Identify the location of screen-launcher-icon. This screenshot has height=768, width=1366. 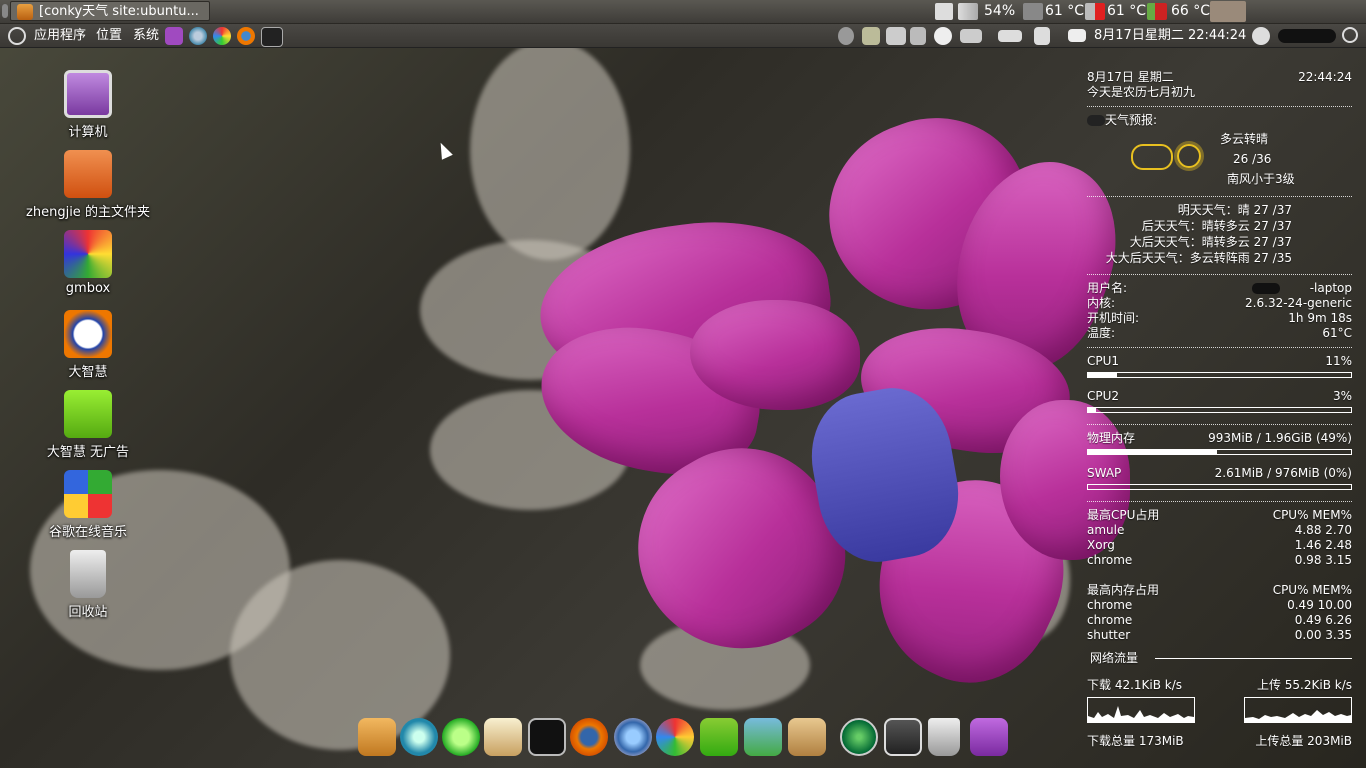
(174, 36).